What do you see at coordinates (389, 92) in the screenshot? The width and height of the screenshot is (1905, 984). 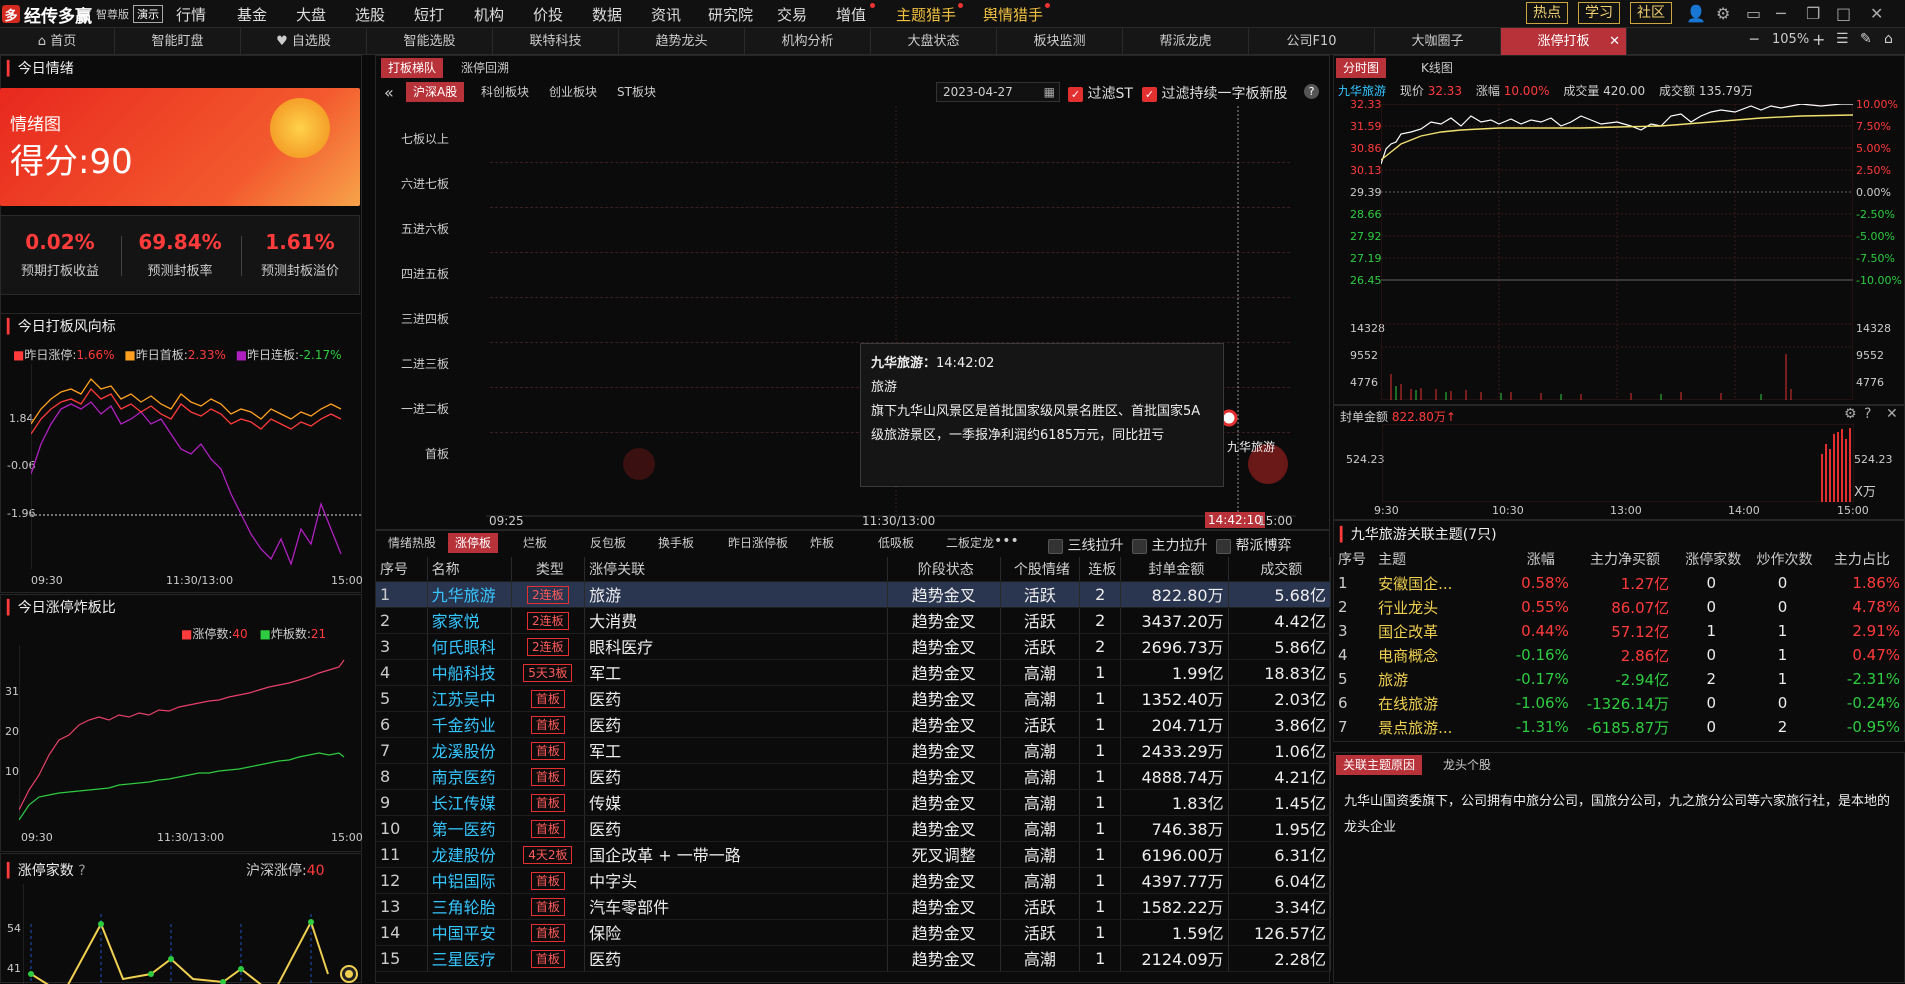 I see `collapse-icon: «` at bounding box center [389, 92].